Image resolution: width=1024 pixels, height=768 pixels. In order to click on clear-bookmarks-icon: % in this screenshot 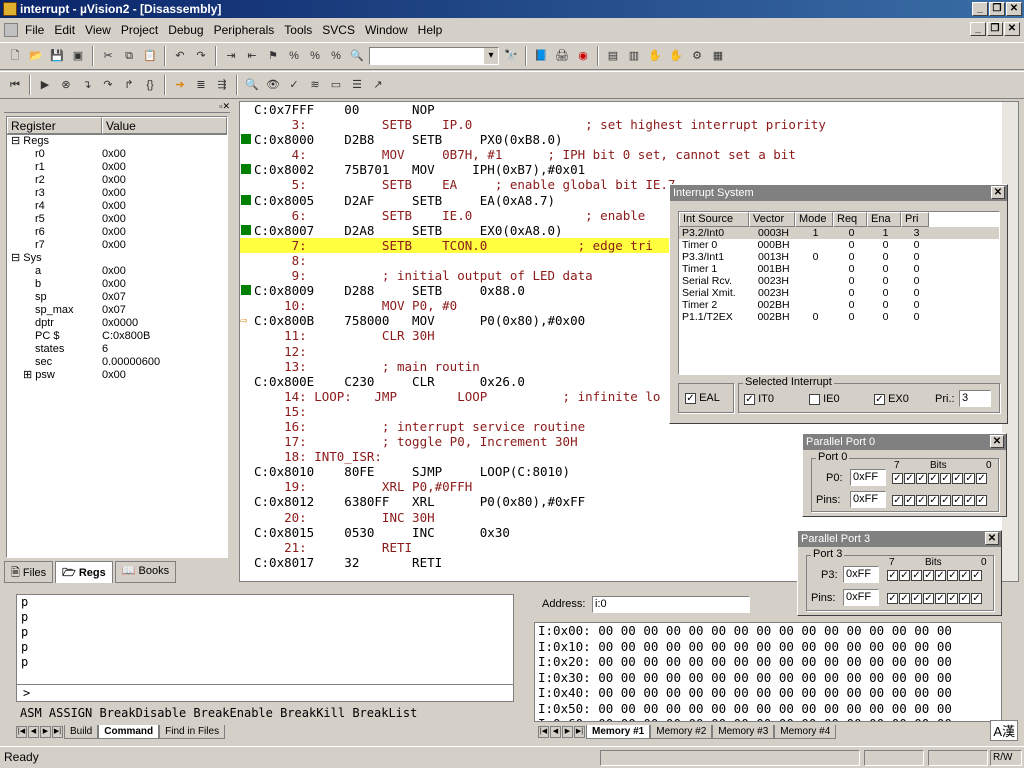, I will do `click(336, 56)`.